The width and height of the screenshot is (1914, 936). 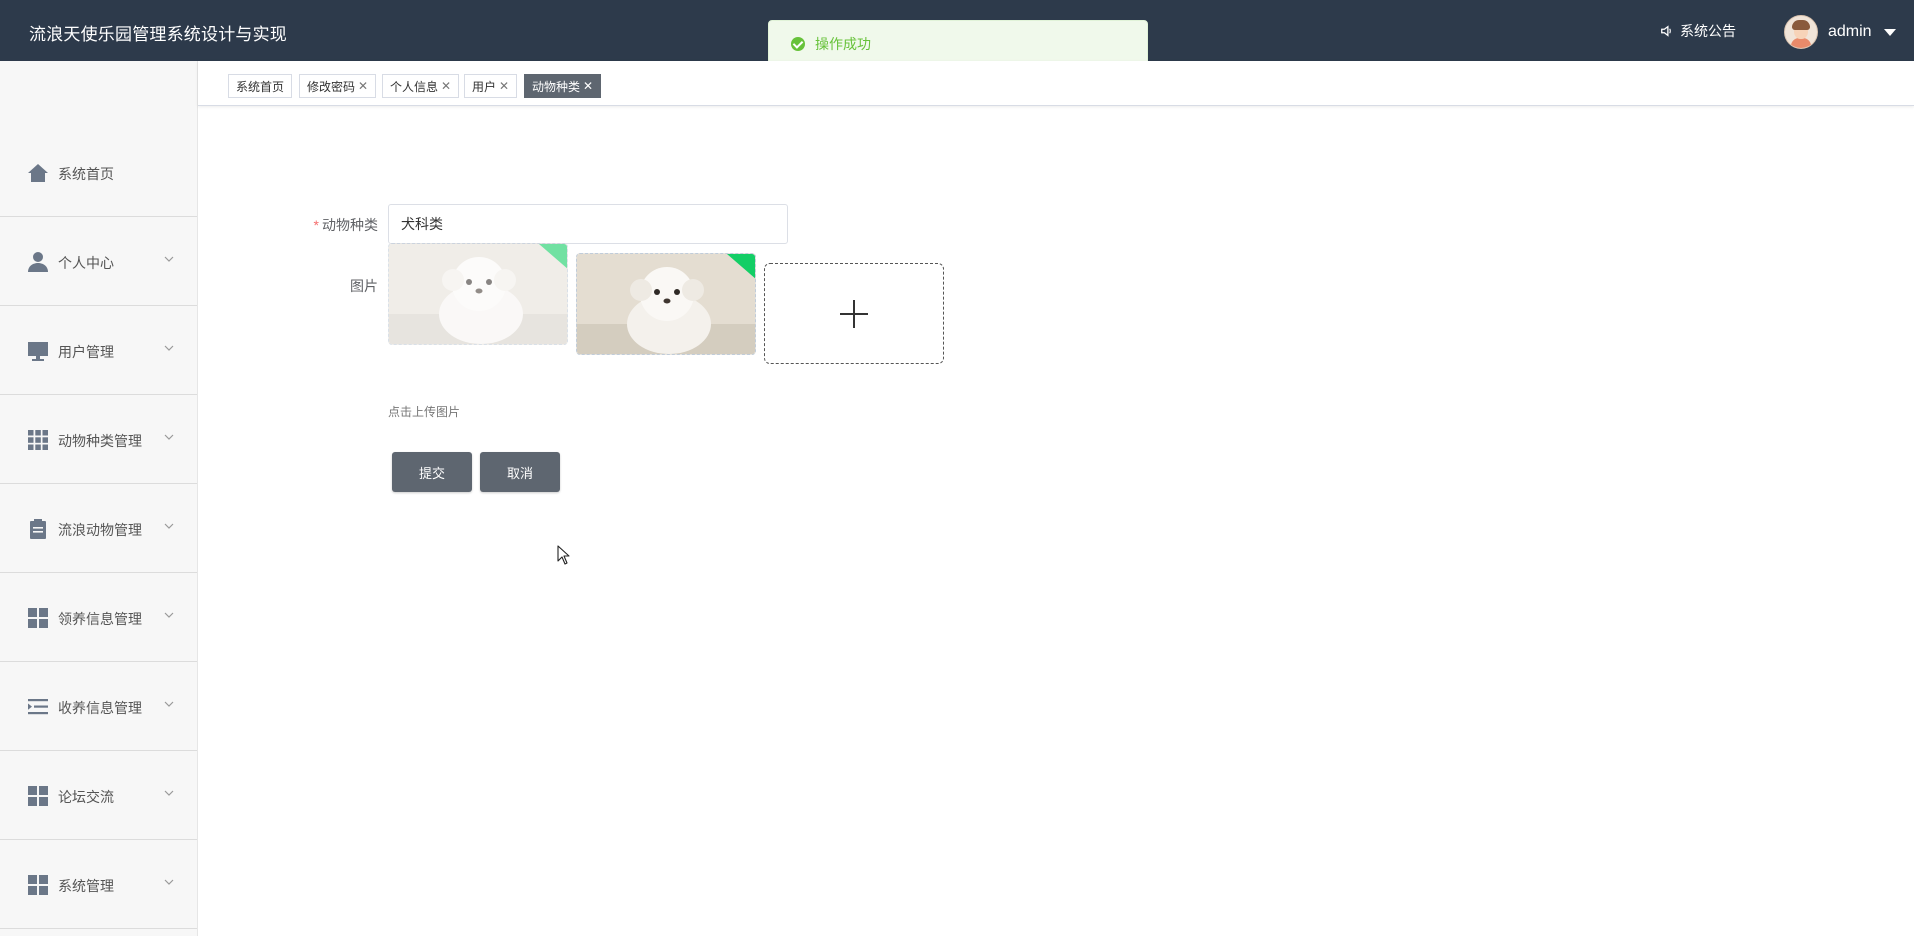 I want to click on sidebar-item-personal-center: 个人中心, so click(x=98, y=261).